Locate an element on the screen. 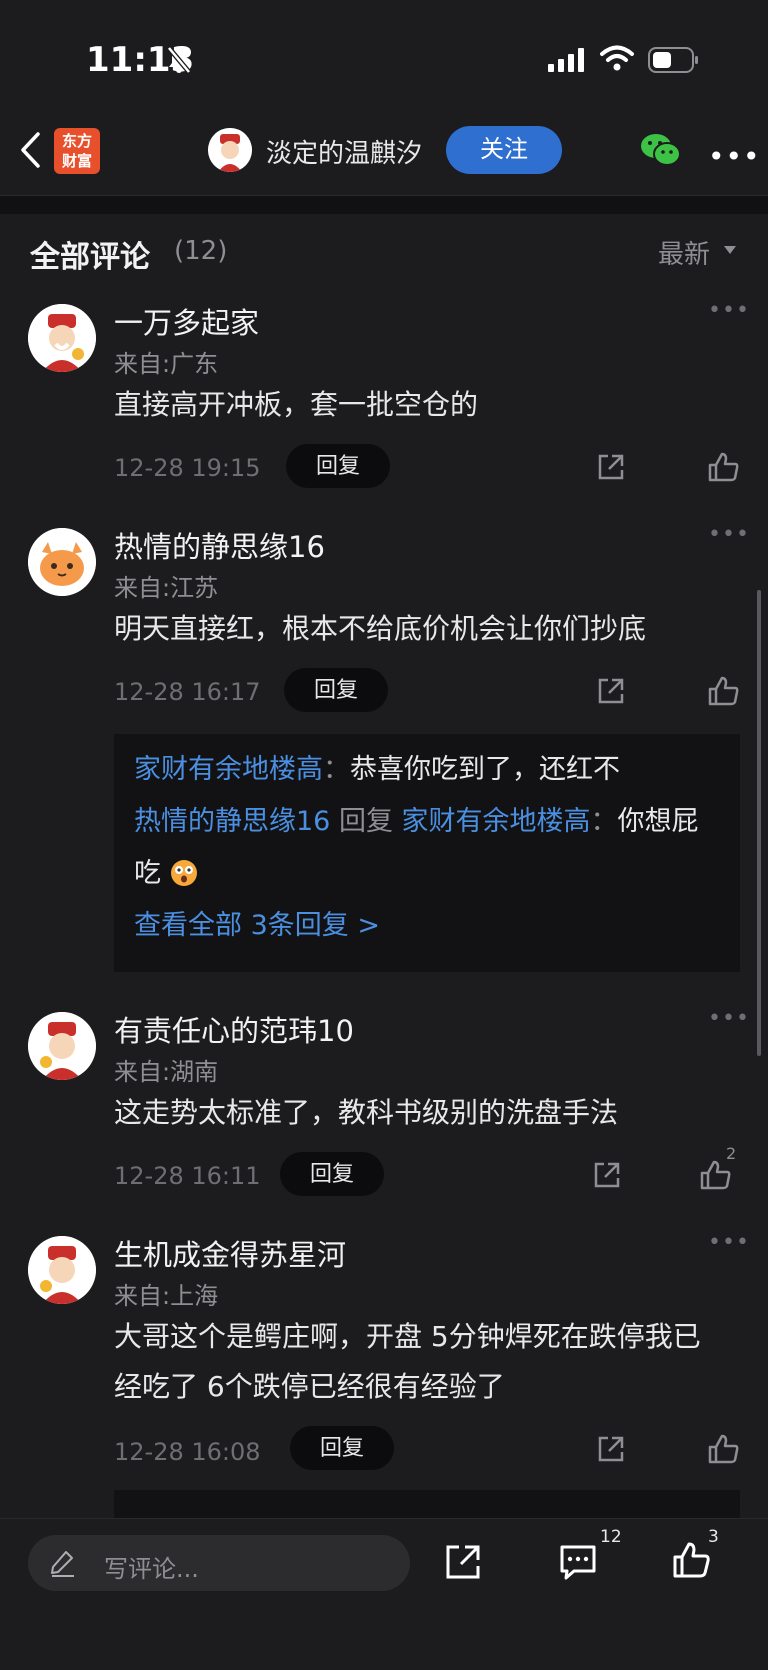 Image resolution: width=768 pixels, height=1670 pixels. reply-item: 热情的静思缘16 回复 家财有余地楼高：你想屁吃 is located at coordinates (427, 848).